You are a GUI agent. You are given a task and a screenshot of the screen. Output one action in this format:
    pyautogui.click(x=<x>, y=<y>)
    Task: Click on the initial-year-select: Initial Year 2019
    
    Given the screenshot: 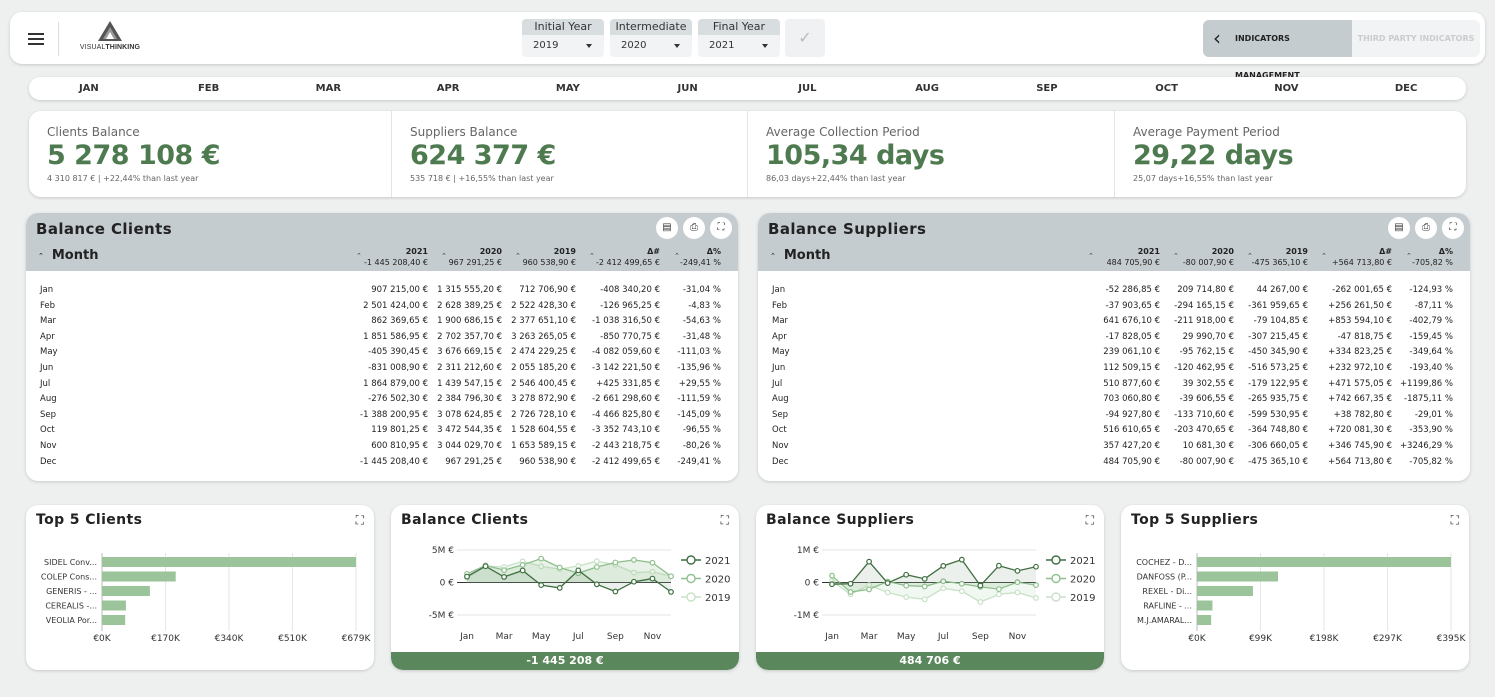 What is the action you would take?
    pyautogui.click(x=563, y=38)
    